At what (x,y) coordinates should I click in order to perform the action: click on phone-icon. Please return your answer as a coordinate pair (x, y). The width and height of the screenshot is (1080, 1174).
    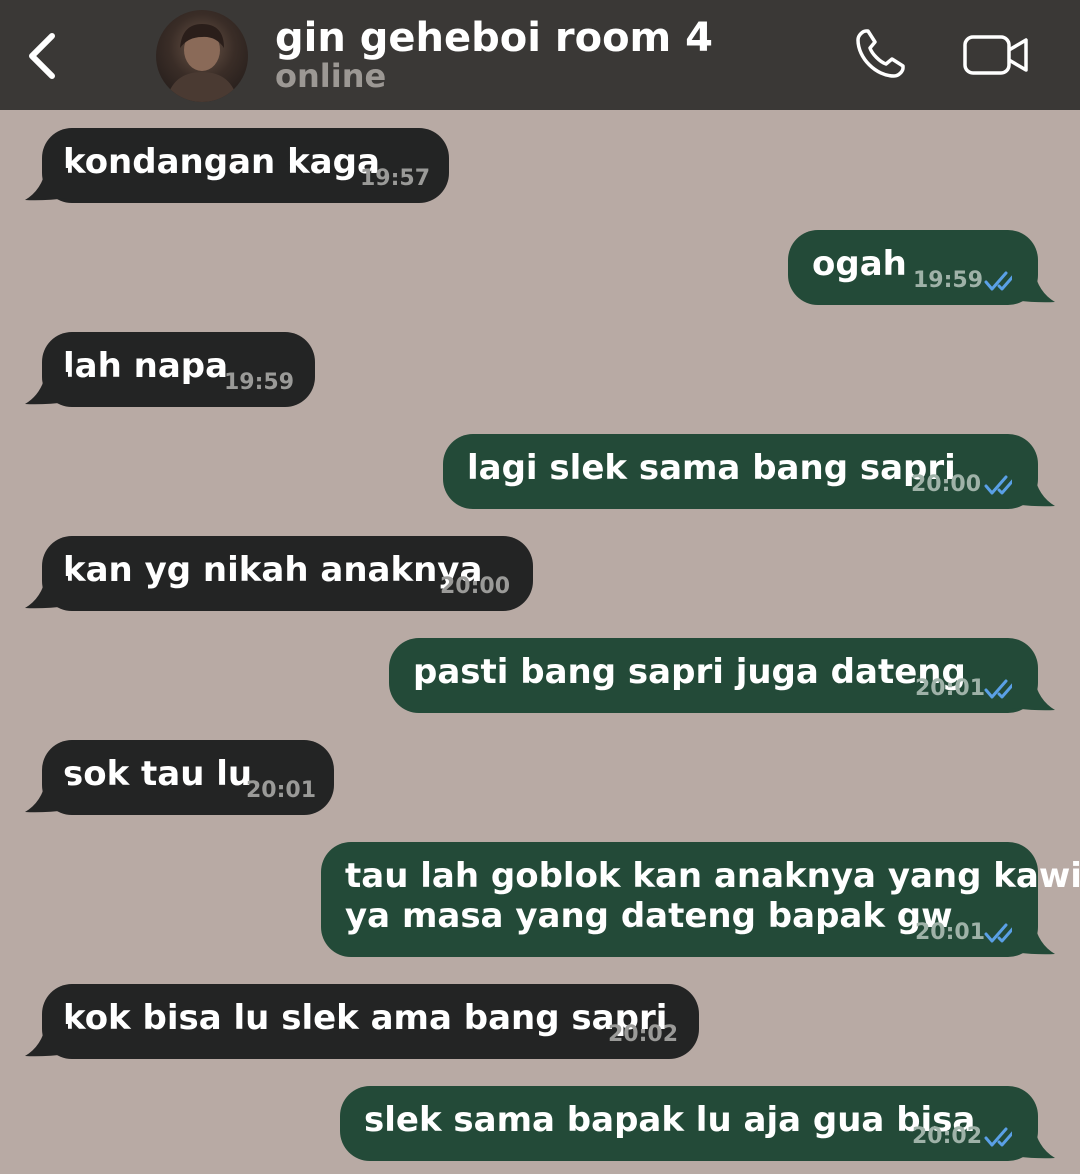
    Looking at the image, I should click on (880, 54).